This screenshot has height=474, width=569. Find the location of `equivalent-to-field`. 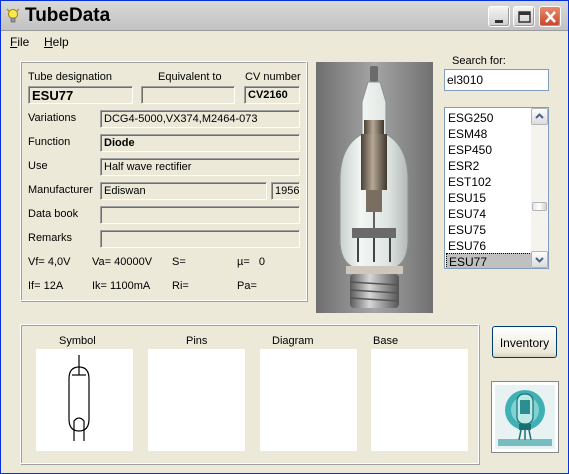

equivalent-to-field is located at coordinates (188, 95).